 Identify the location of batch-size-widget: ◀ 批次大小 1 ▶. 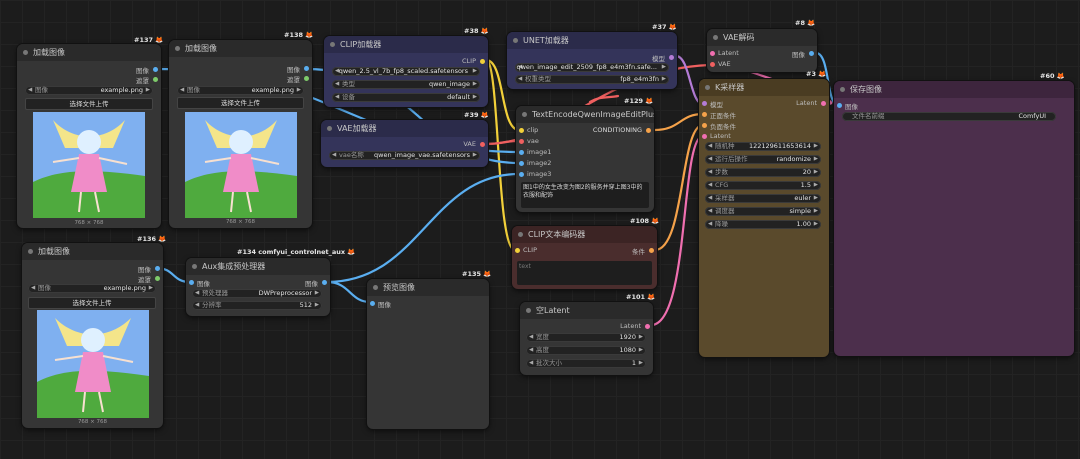
(586, 363).